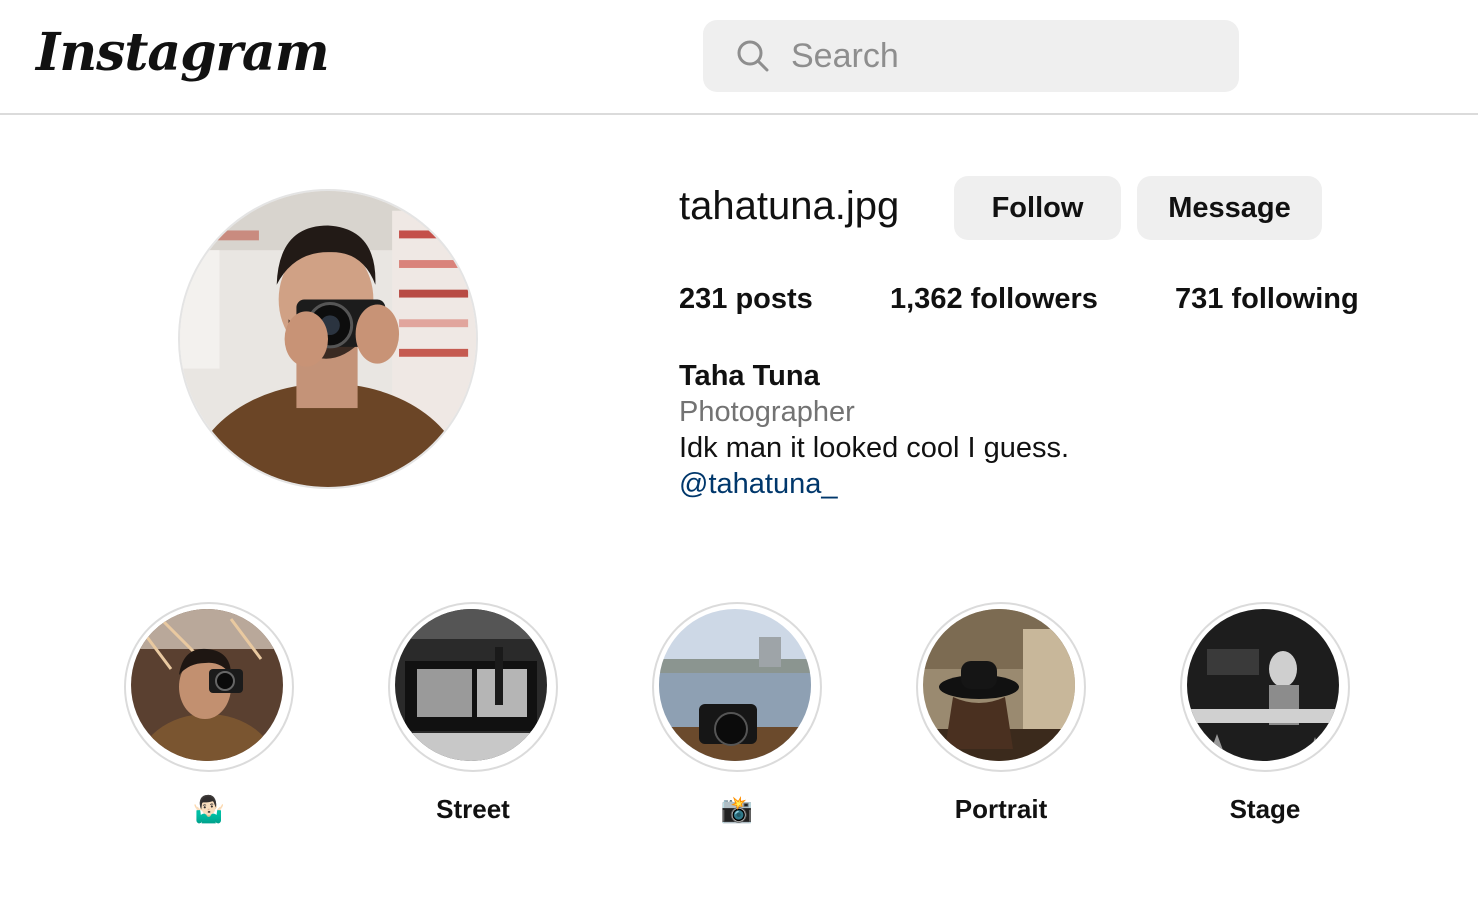 The width and height of the screenshot is (1478, 906). I want to click on story-highlight: Stage, so click(1265, 722).